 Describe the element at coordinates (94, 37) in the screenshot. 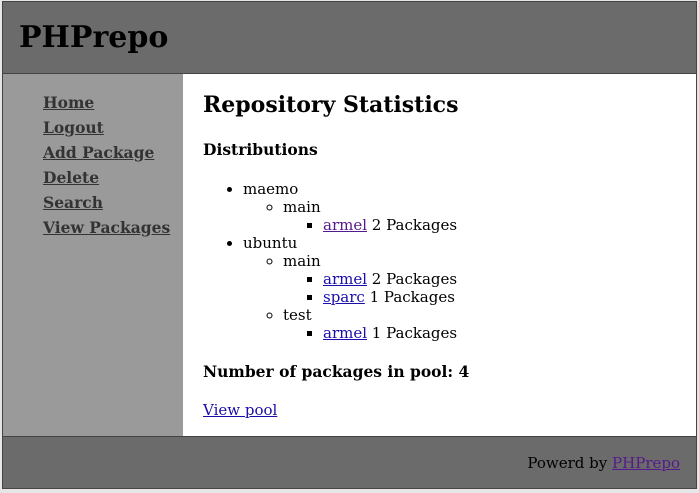

I see `site-title: PHPrepo` at that location.